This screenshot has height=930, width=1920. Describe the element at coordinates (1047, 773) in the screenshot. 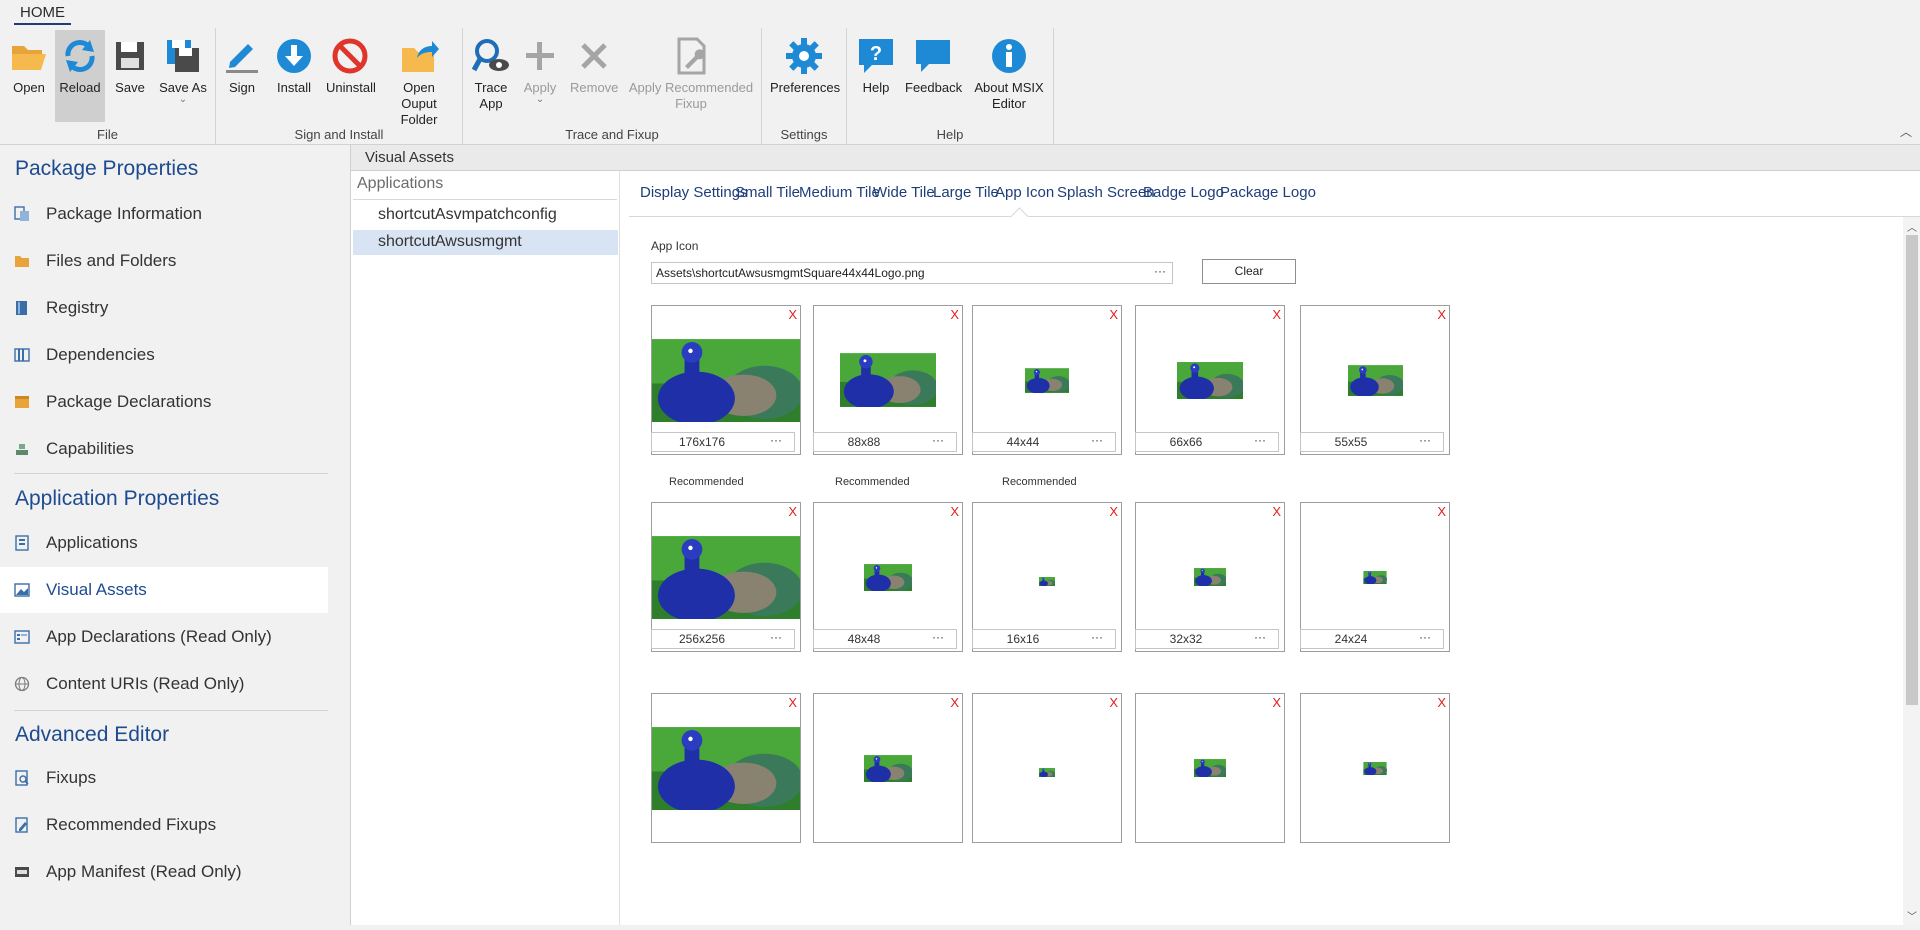

I see `icon-image` at that location.